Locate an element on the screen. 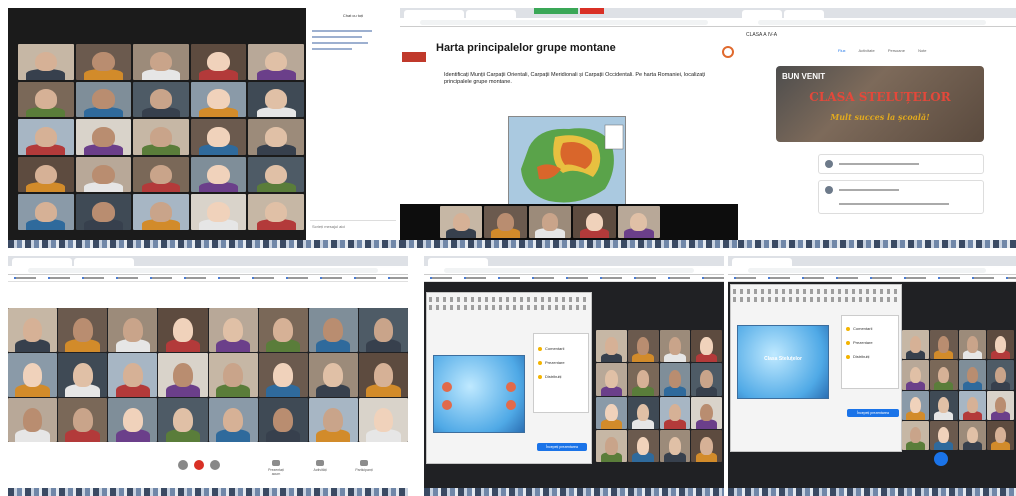 The image size is (1016, 496). activities-button: Activități is located at coordinates (320, 466).